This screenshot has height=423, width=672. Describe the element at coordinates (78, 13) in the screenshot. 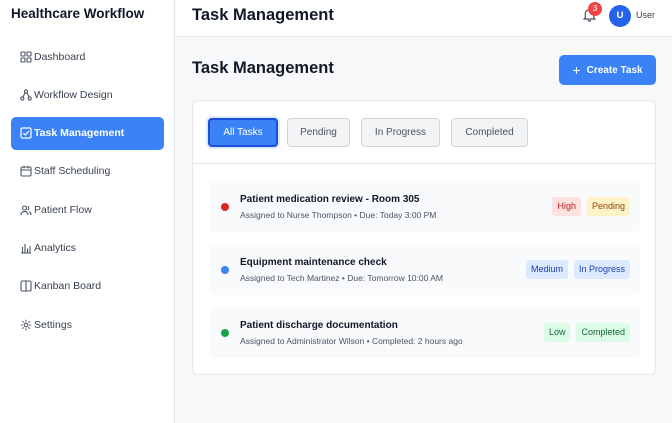

I see `app-brand: Healthcare Workflow` at that location.